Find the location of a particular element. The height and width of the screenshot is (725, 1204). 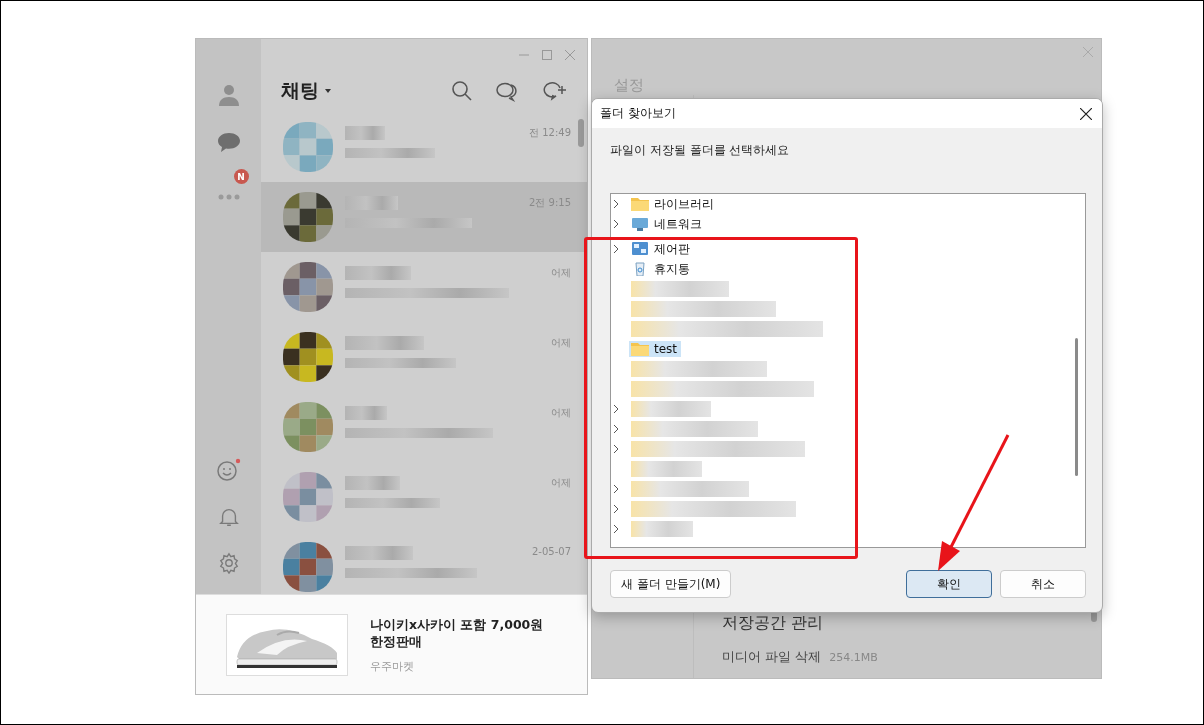

ad-source: 우주마켓 is located at coordinates (392, 666).